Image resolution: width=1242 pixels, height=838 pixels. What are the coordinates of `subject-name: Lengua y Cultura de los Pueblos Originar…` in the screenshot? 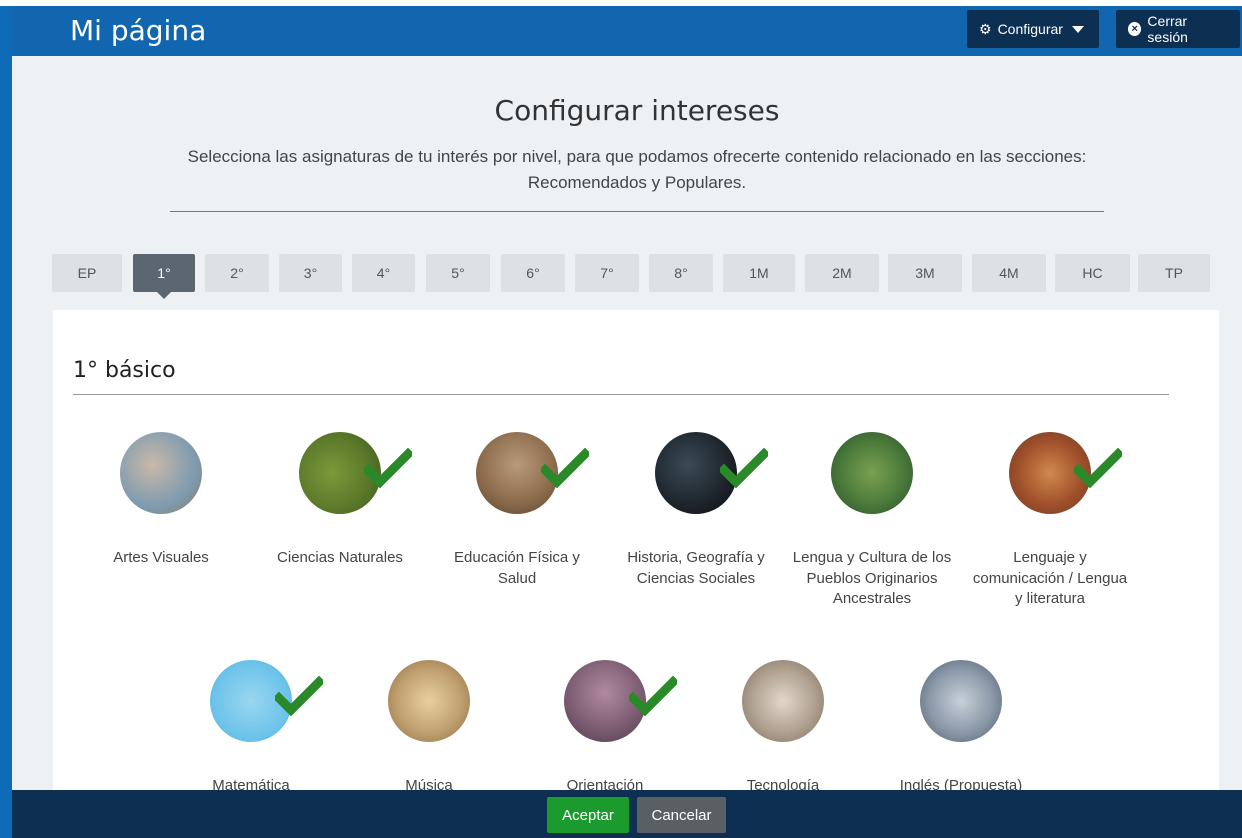 It's located at (872, 578).